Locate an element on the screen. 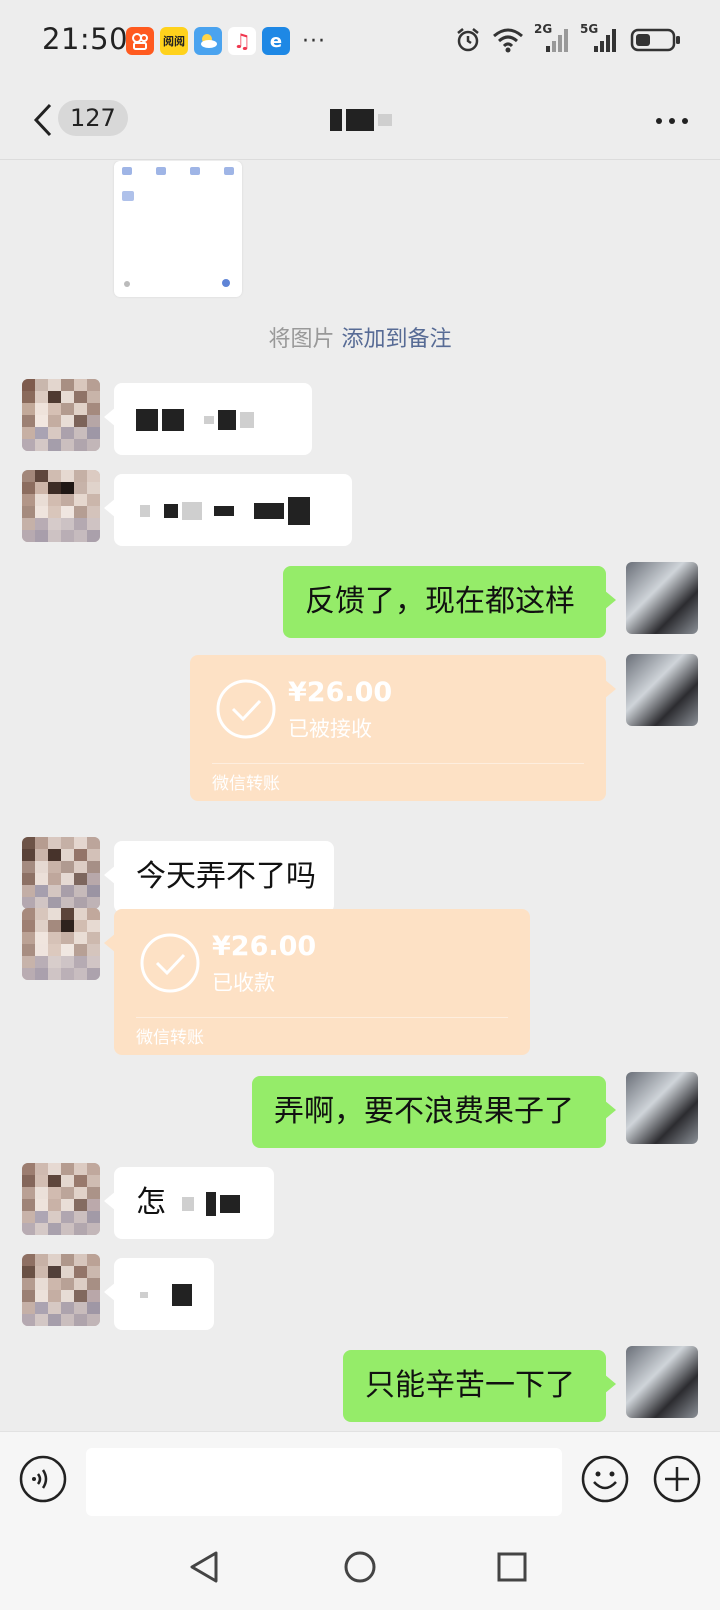  weather-icon is located at coordinates (208, 41).